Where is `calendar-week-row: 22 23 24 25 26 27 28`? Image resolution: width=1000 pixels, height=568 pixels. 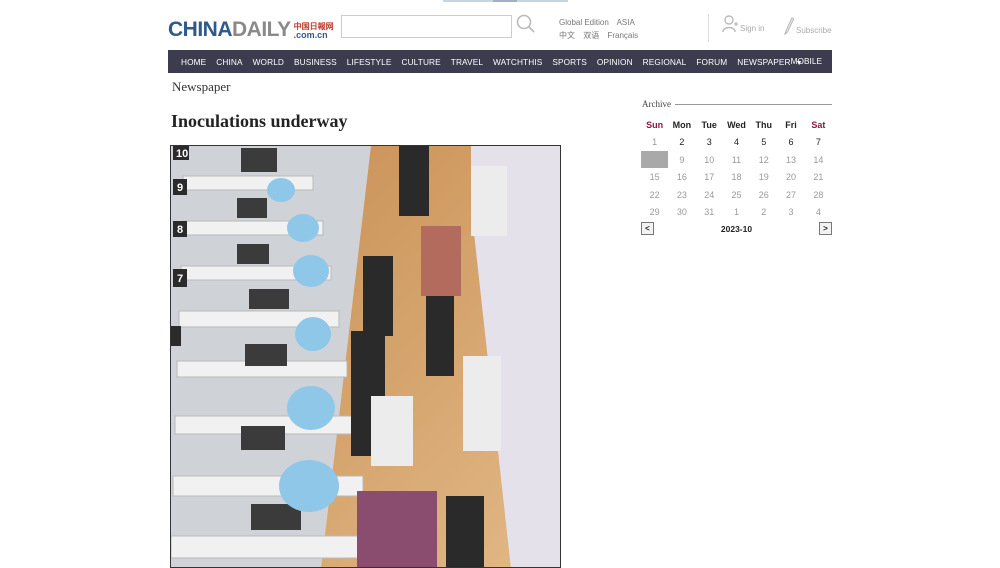 calendar-week-row: 22 23 24 25 26 27 28 is located at coordinates (736, 195).